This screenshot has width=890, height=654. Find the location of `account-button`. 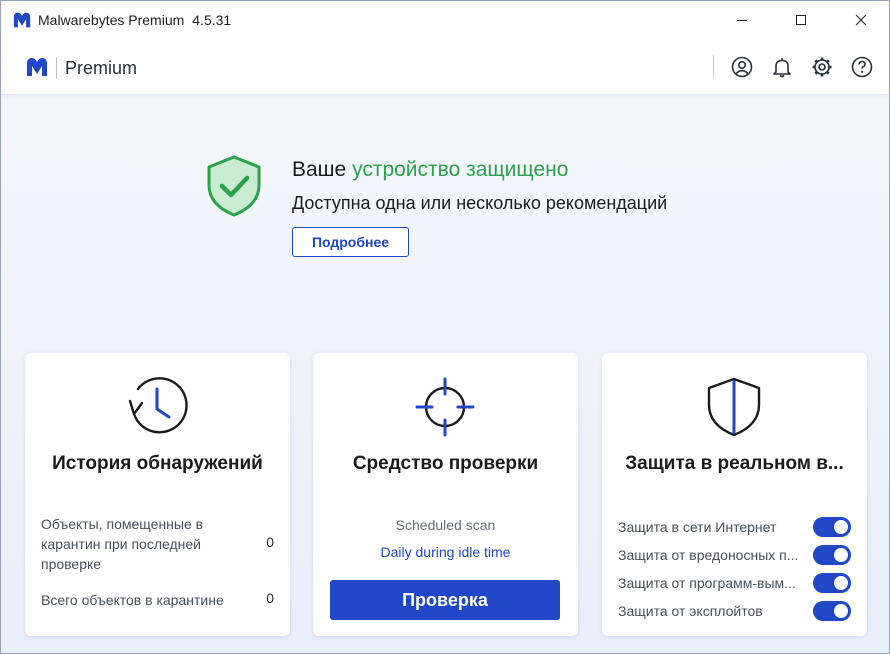

account-button is located at coordinates (742, 67).